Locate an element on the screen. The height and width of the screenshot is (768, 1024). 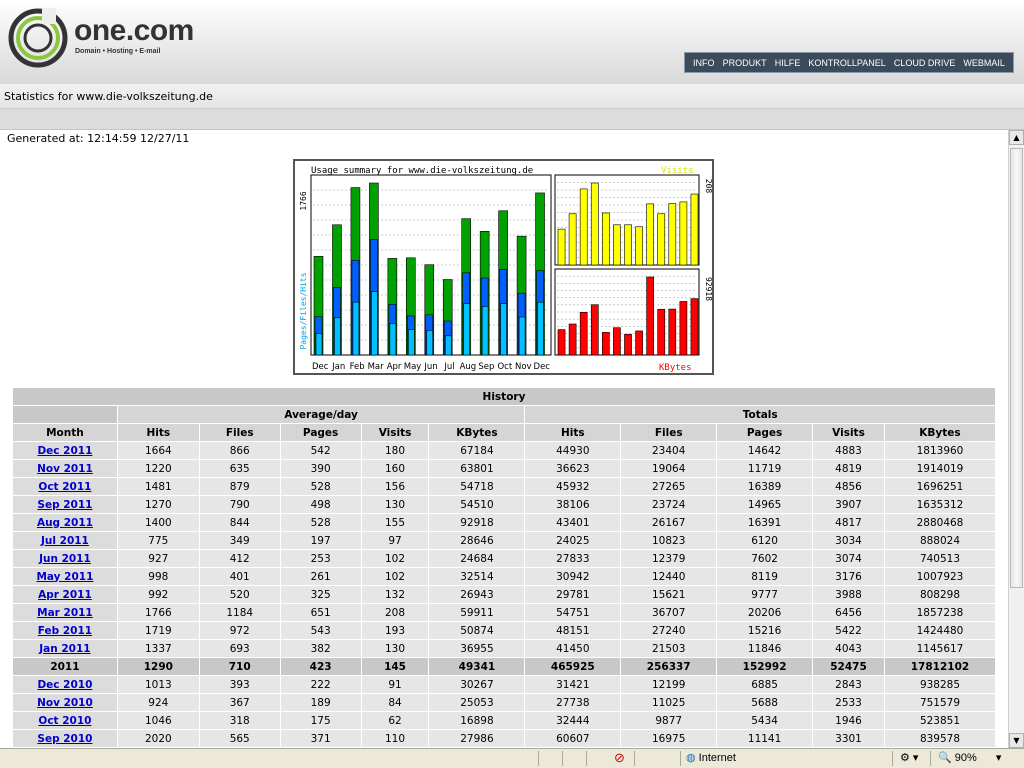
nav-kontrollpanel: KONTROLLPANEL is located at coordinates (846, 63).